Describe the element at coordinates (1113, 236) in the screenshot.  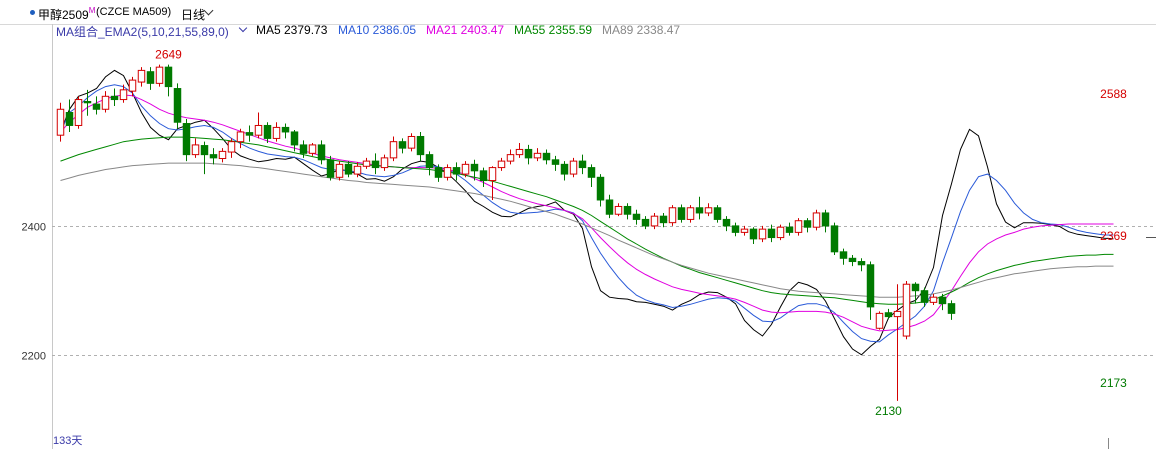
I see `price-annotation: 2369` at that location.